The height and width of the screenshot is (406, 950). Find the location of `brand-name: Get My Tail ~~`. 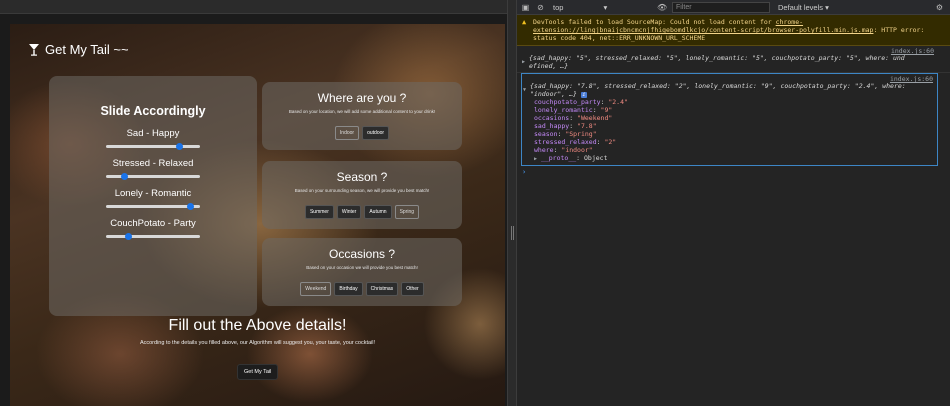

brand-name: Get My Tail ~~ is located at coordinates (87, 49).